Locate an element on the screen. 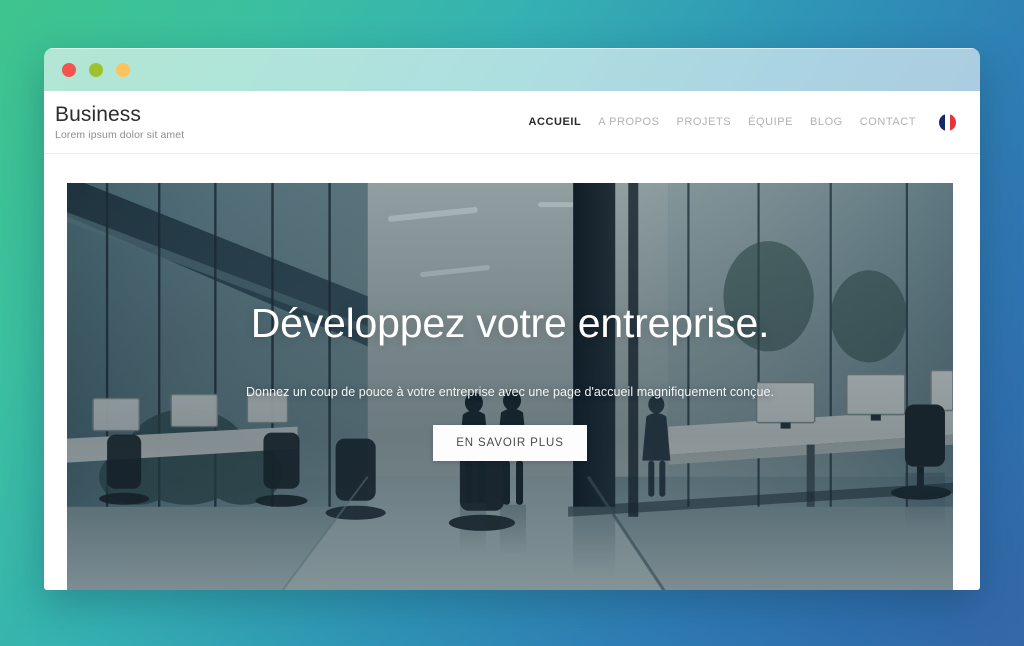 This screenshot has width=1024, height=646. maximize-button is located at coordinates (123, 70).